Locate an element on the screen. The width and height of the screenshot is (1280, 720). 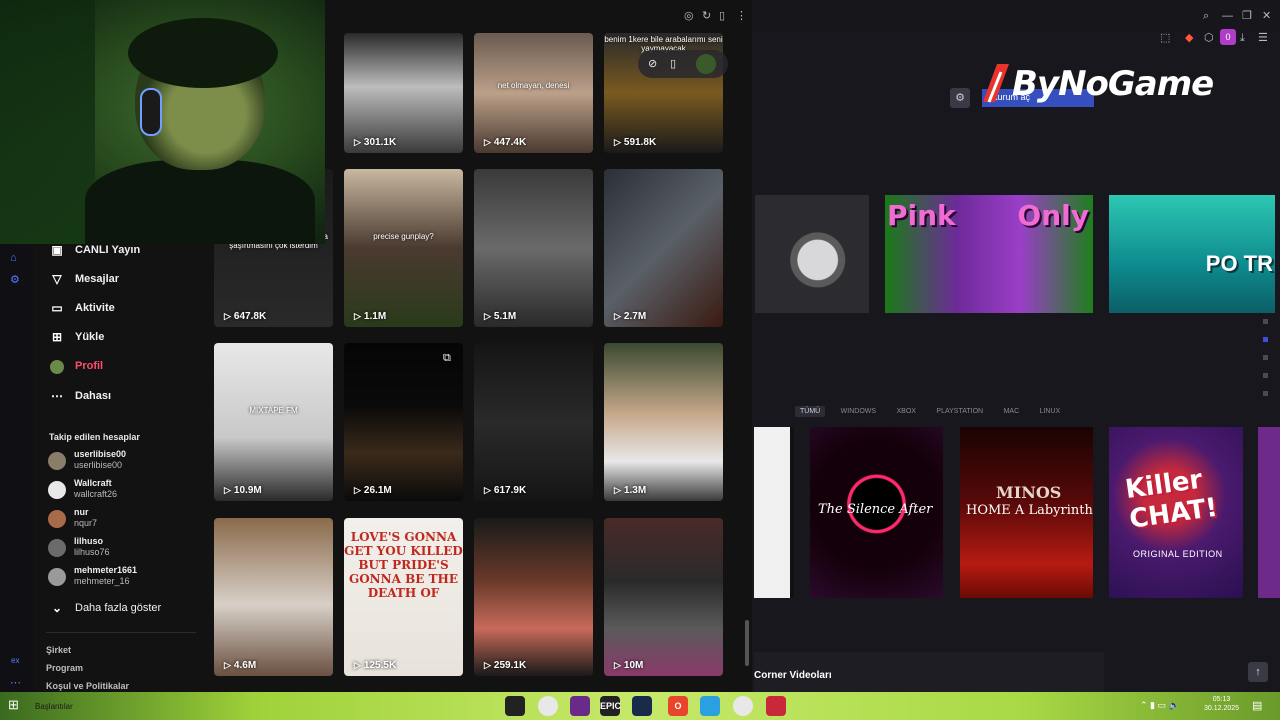
chrome-icon is located at coordinates (548, 706).